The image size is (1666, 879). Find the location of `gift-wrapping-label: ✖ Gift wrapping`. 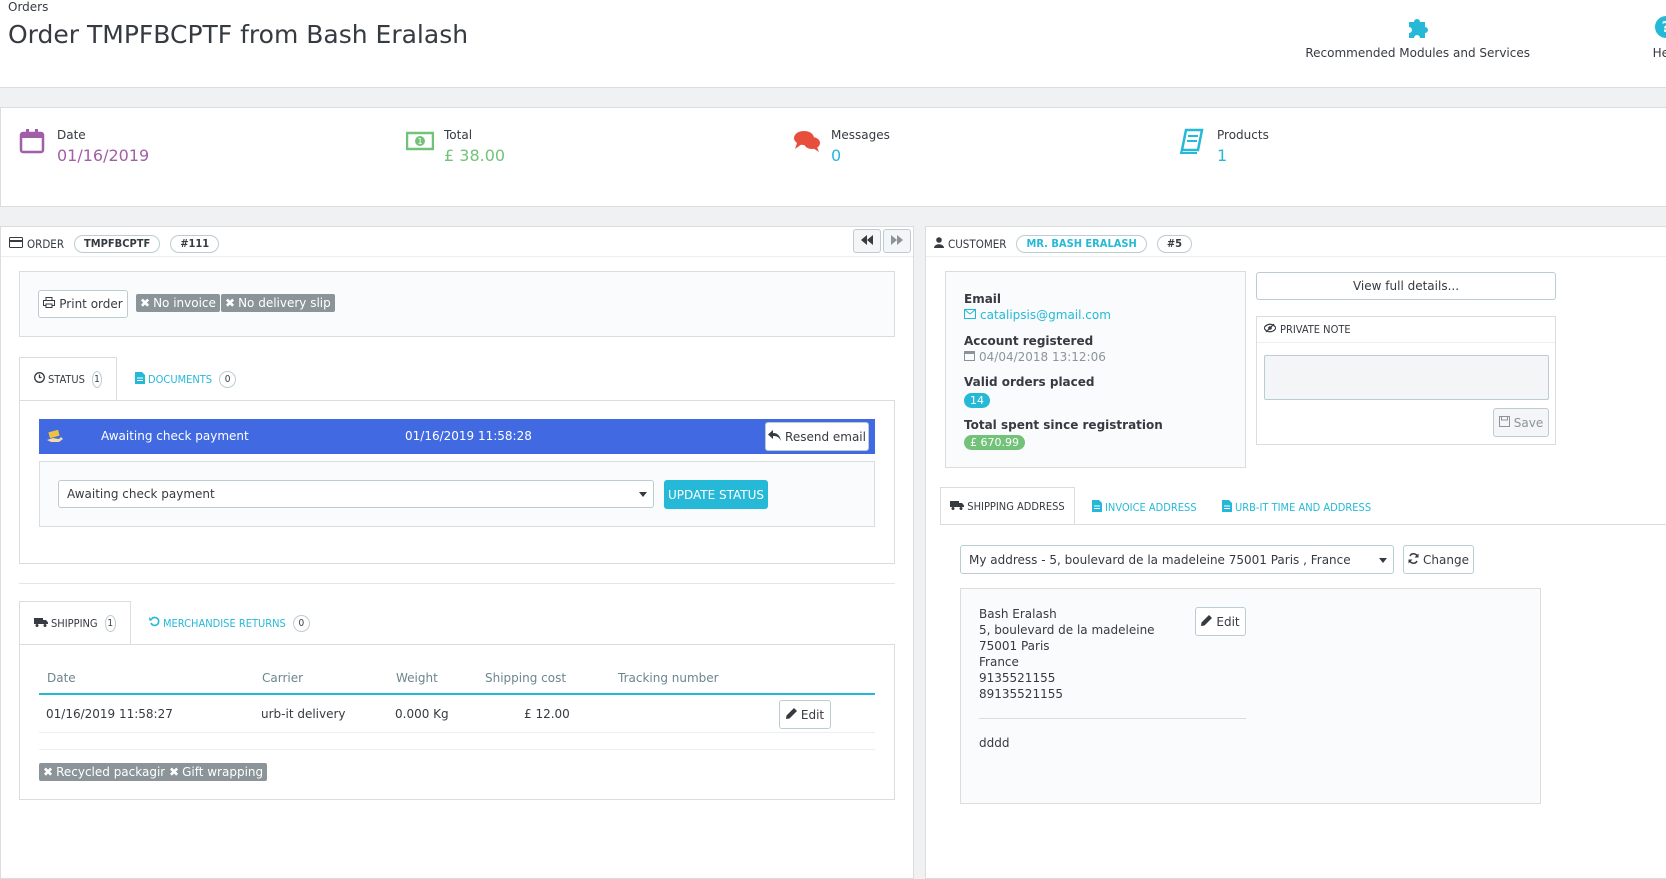

gift-wrapping-label: ✖ Gift wrapping is located at coordinates (216, 772).